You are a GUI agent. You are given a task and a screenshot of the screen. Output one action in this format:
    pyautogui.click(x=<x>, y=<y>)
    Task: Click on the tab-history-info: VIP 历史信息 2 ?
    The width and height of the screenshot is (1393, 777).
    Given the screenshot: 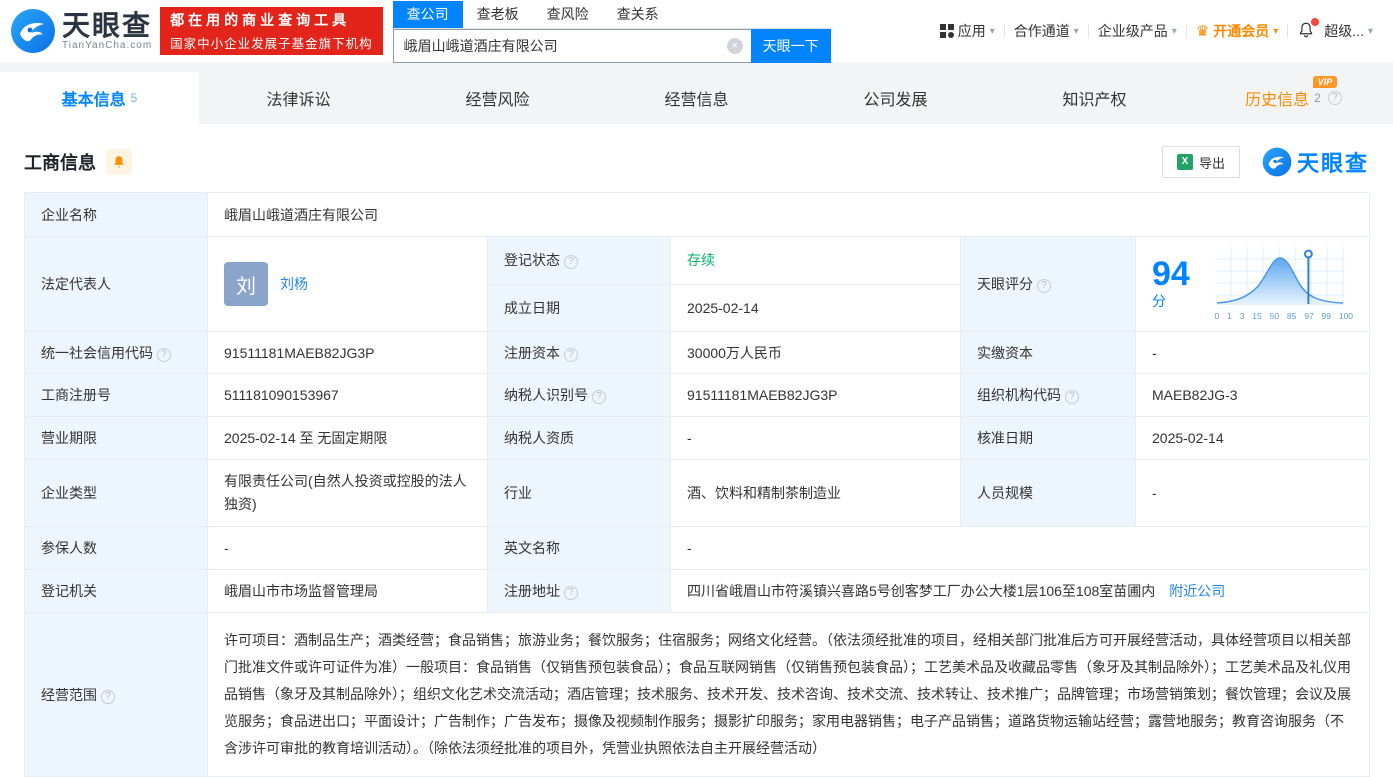 What is the action you would take?
    pyautogui.click(x=1293, y=98)
    